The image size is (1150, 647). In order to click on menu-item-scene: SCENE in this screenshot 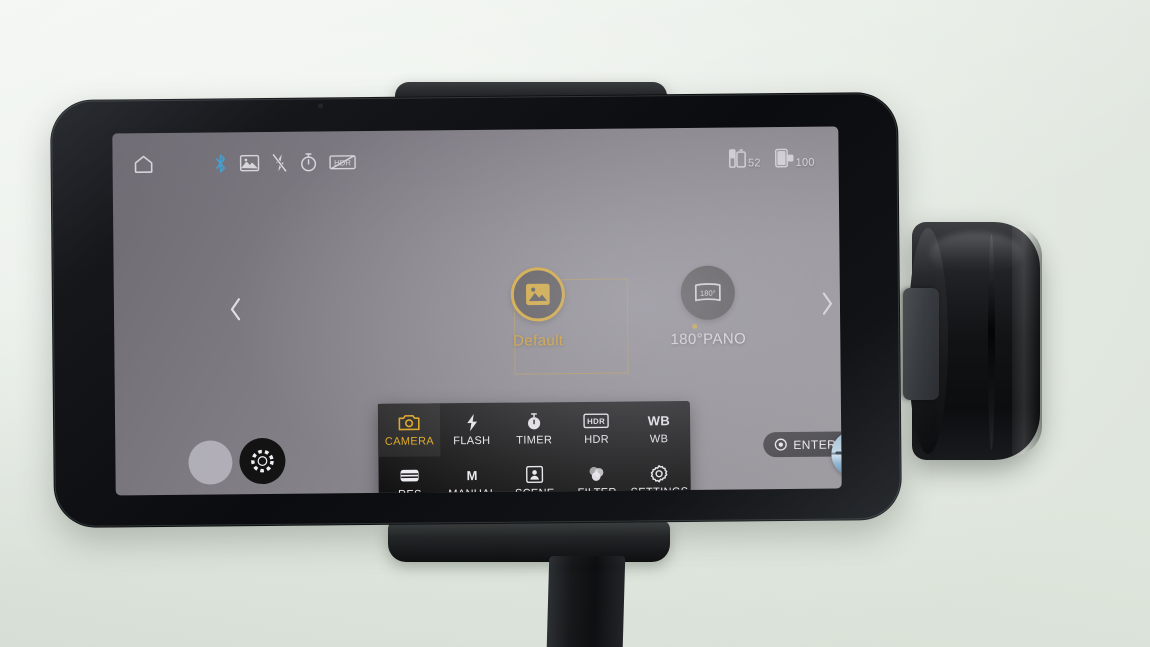, I will do `click(534, 475)`.